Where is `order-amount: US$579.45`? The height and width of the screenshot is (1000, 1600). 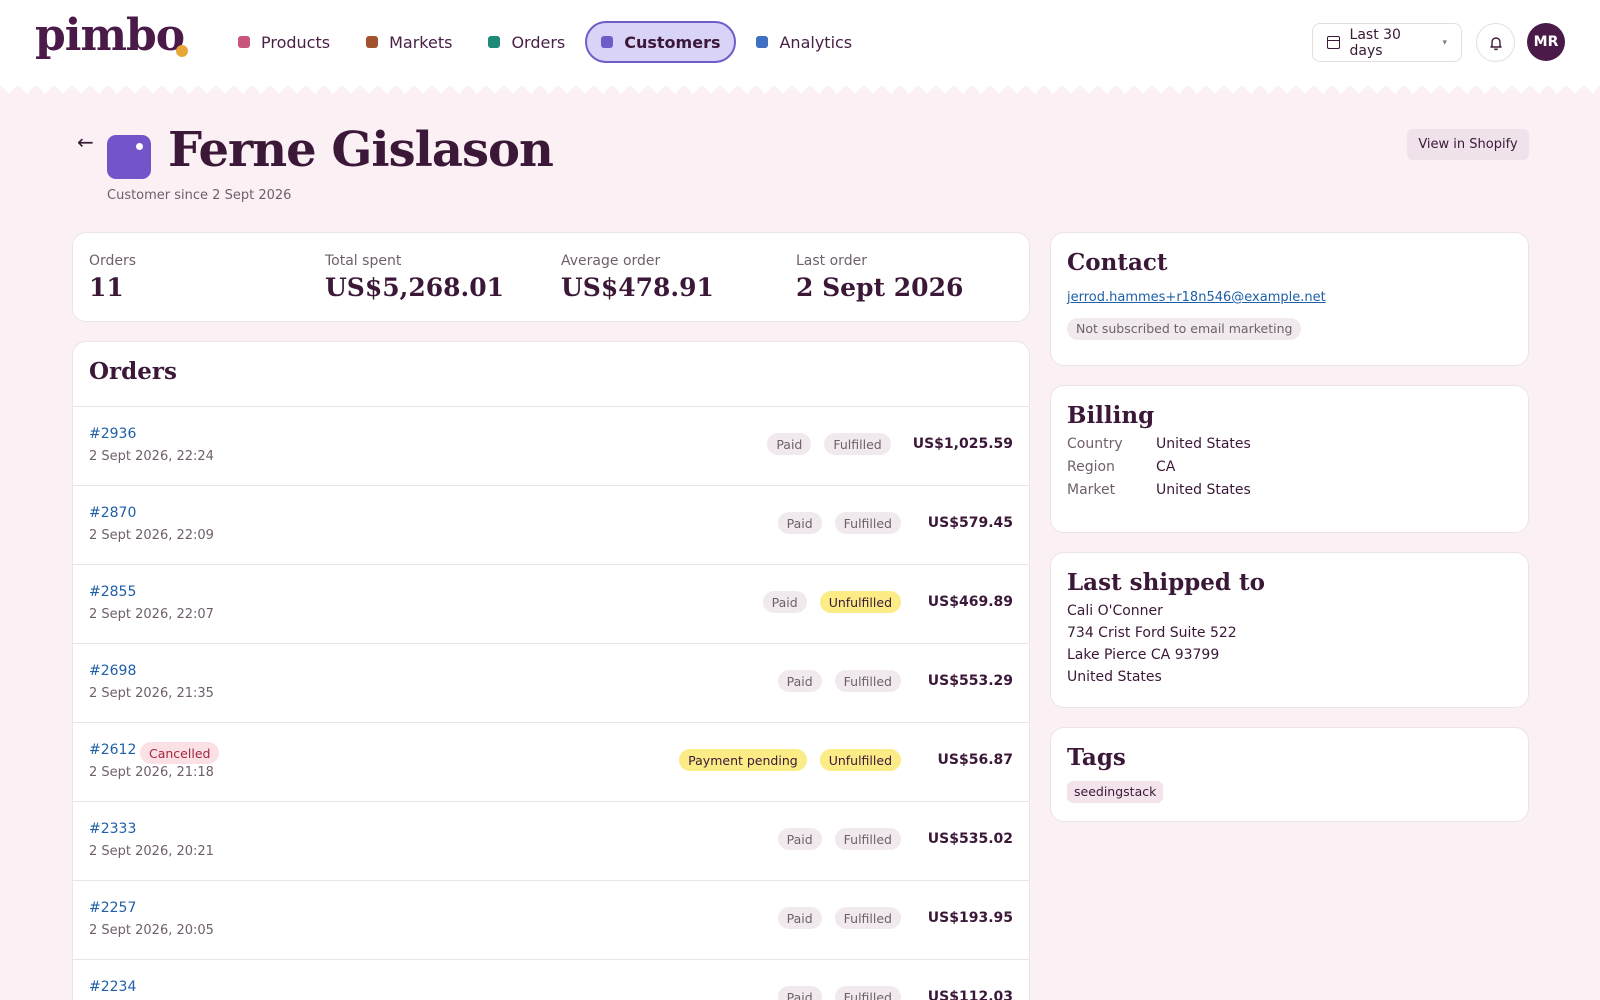 order-amount: US$579.45 is located at coordinates (970, 523).